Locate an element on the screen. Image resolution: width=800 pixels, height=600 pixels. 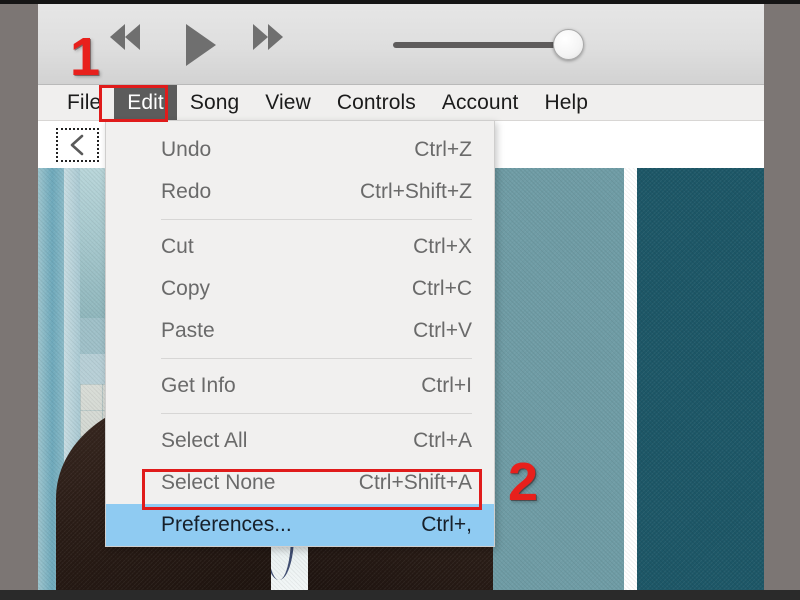
fast-forward-button is located at coordinates (268, 37).